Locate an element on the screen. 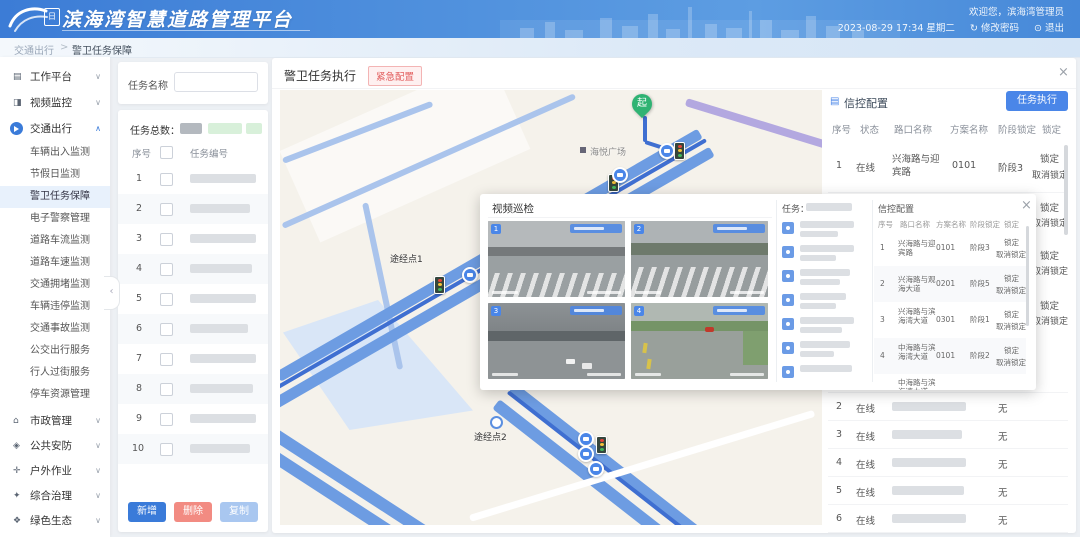 This screenshot has height=537, width=1080. copy-button: 复制 is located at coordinates (239, 512).